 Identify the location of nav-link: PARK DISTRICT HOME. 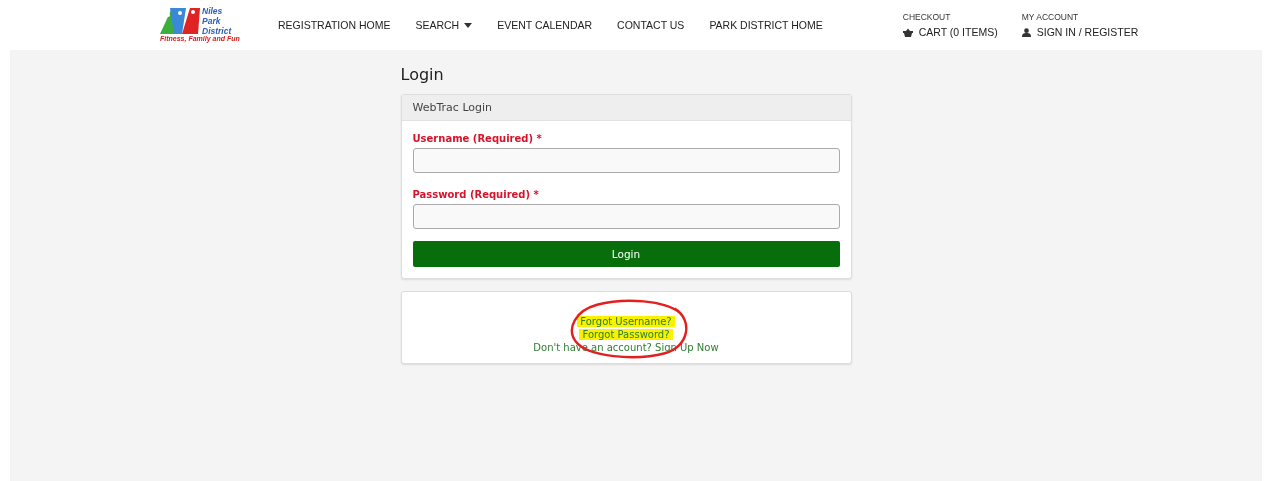
(766, 25).